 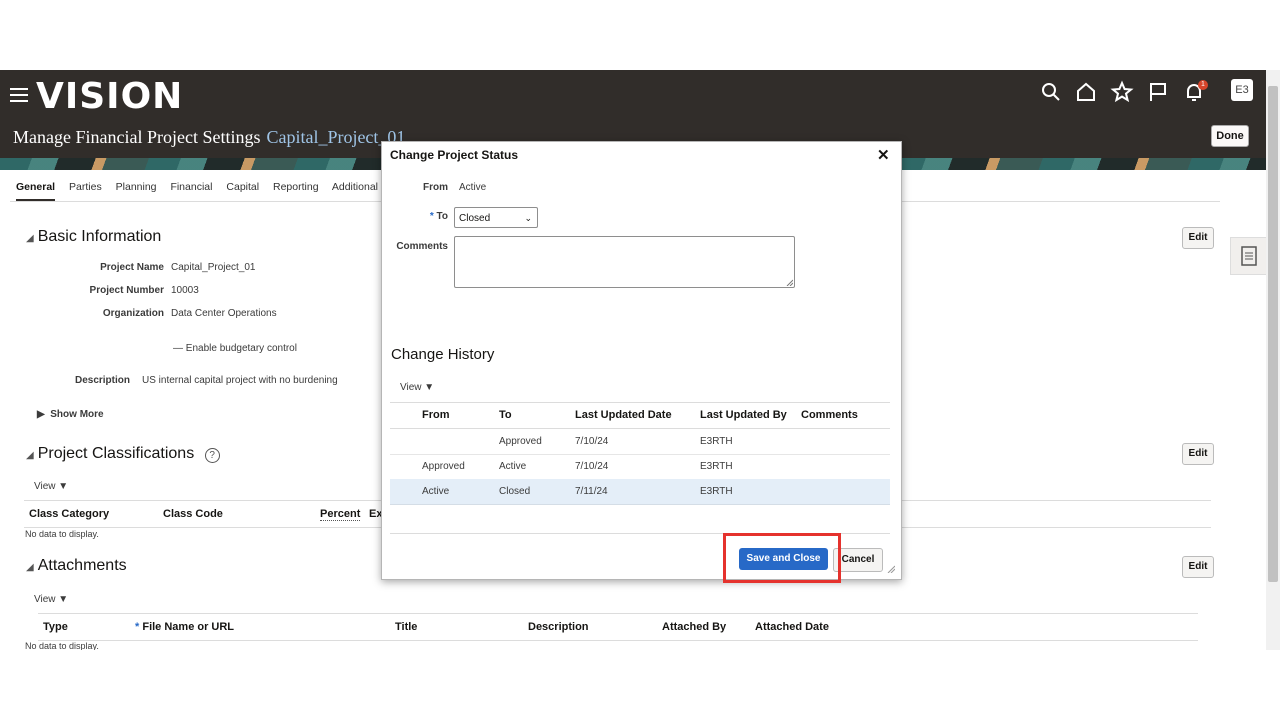 I want to click on organization-value: Data Center Operations, so click(x=224, y=313).